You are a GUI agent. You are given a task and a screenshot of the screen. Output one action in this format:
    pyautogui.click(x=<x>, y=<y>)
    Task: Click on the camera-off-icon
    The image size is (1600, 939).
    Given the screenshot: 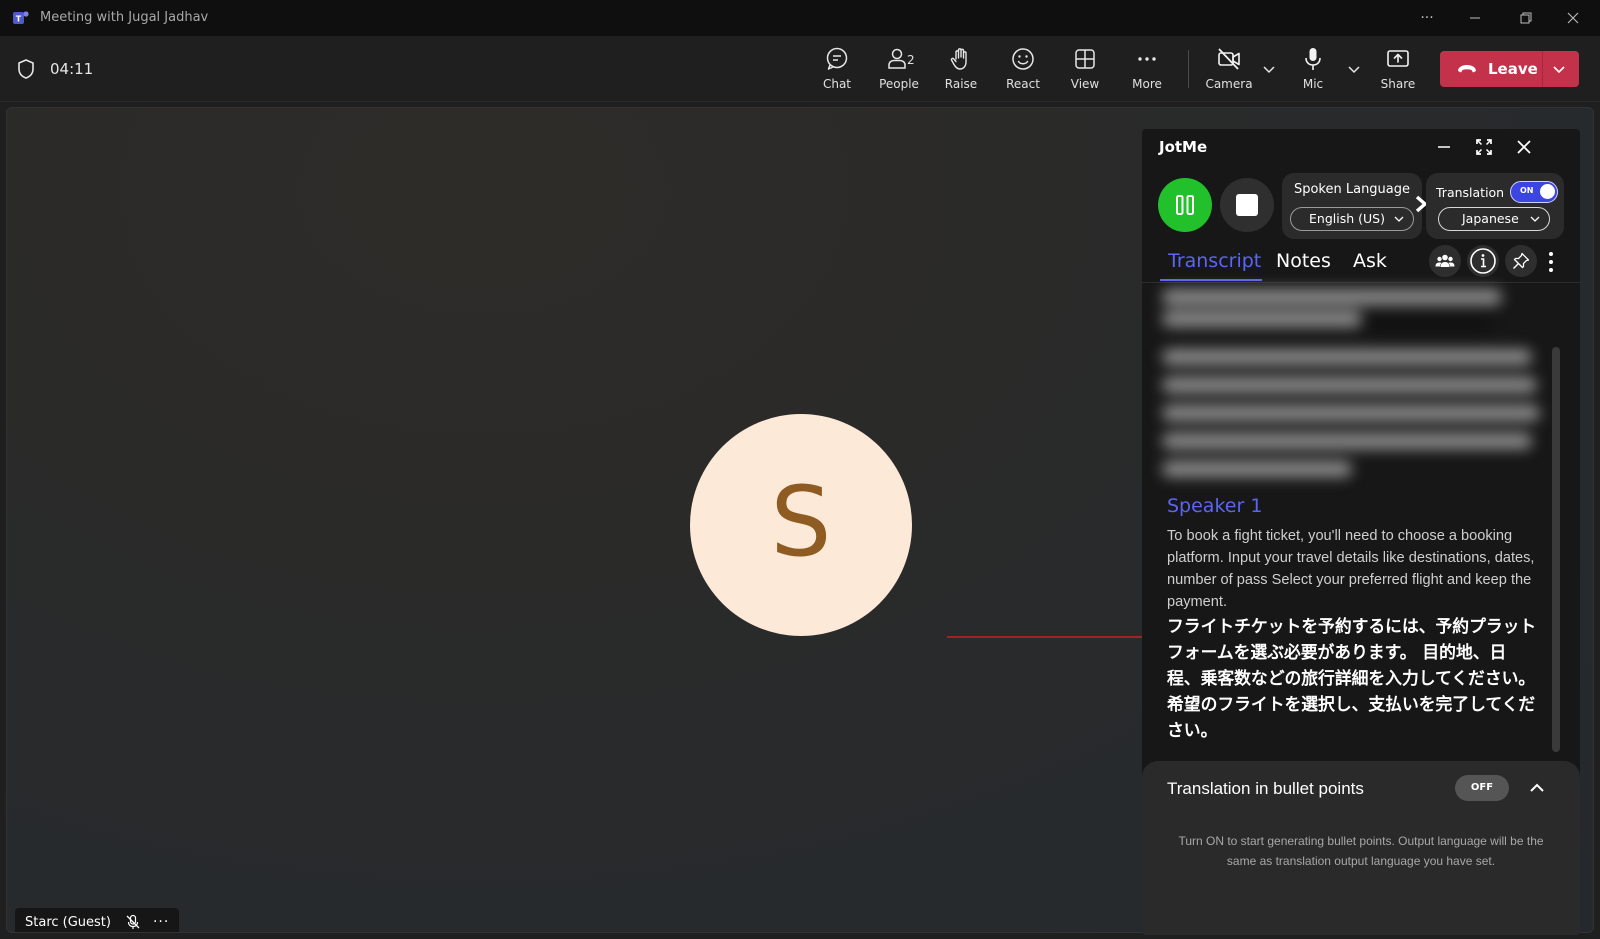 What is the action you would take?
    pyautogui.click(x=1229, y=59)
    